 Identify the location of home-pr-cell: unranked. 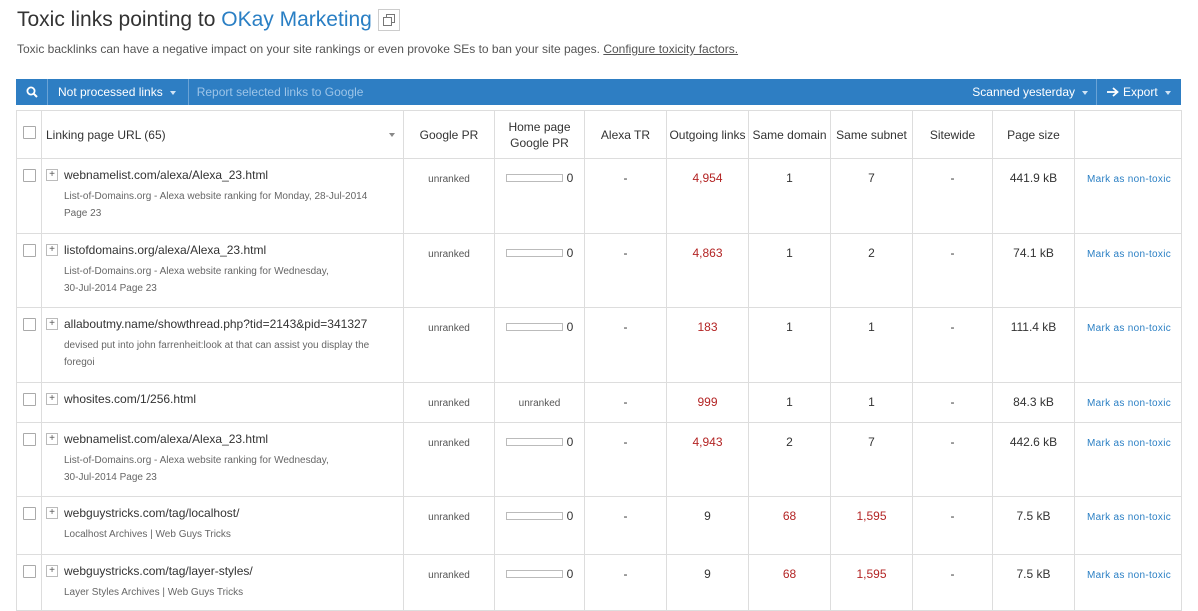
(539, 402).